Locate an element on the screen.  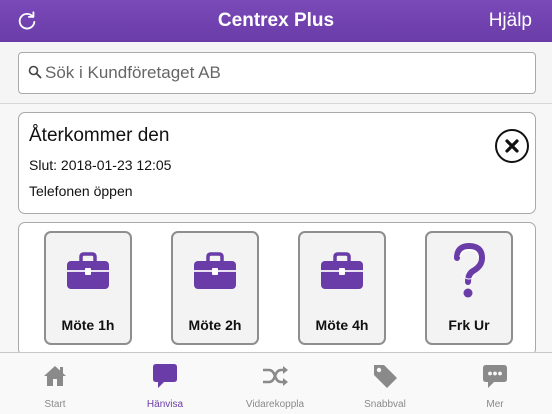
shuffle-icon is located at coordinates (275, 376).